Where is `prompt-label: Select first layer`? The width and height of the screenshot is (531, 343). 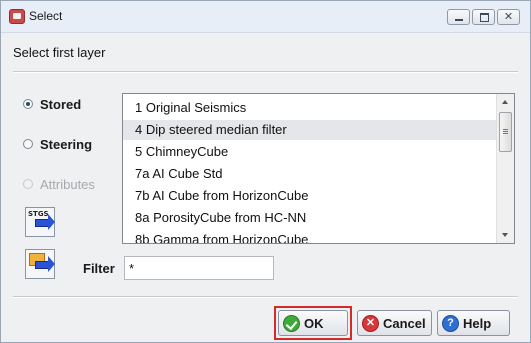
prompt-label: Select first layer is located at coordinates (59, 52).